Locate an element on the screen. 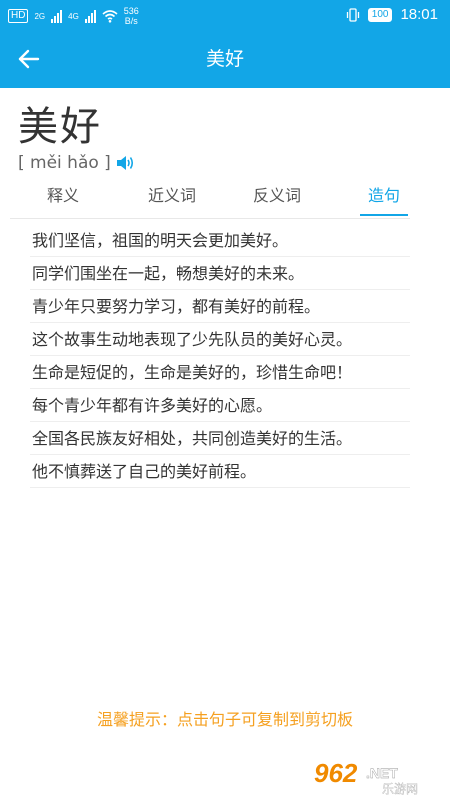 The width and height of the screenshot is (450, 800). tab-synonyms: 近义词 is located at coordinates (172, 198).